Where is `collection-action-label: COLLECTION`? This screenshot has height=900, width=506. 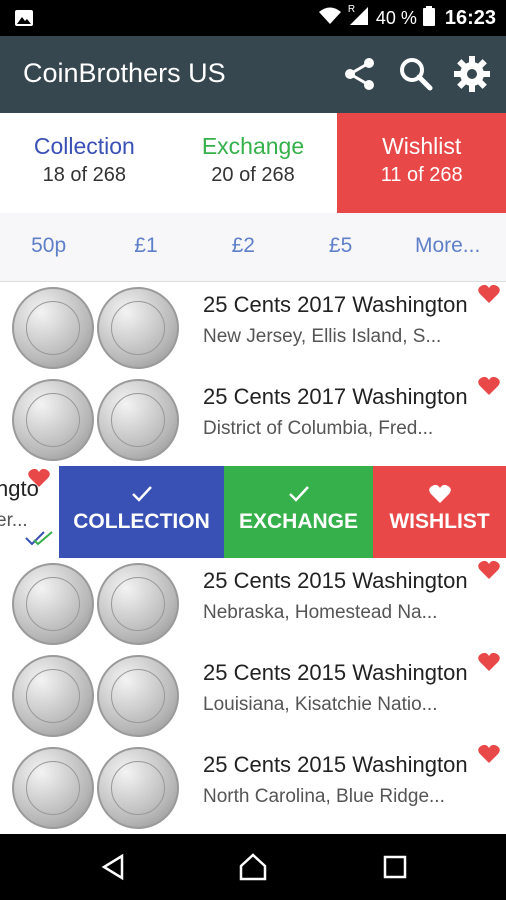 collection-action-label: COLLECTION is located at coordinates (141, 521).